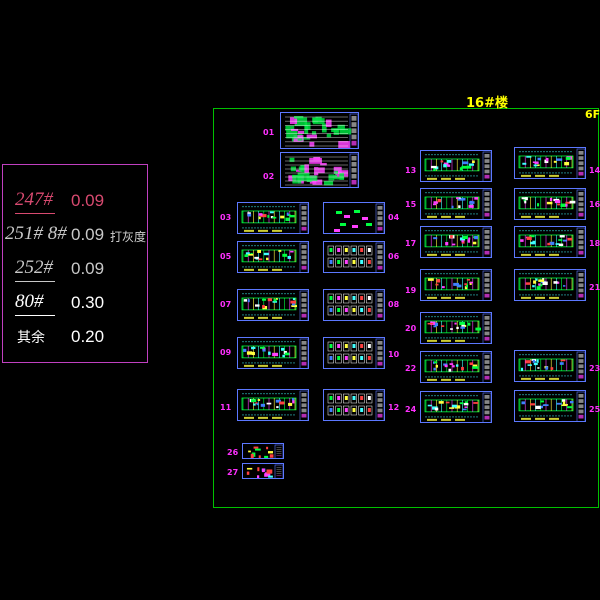 Image resolution: width=600 pixels, height=600 pixels. What do you see at coordinates (394, 407) in the screenshot?
I see `sheet-number-label: 12` at bounding box center [394, 407].